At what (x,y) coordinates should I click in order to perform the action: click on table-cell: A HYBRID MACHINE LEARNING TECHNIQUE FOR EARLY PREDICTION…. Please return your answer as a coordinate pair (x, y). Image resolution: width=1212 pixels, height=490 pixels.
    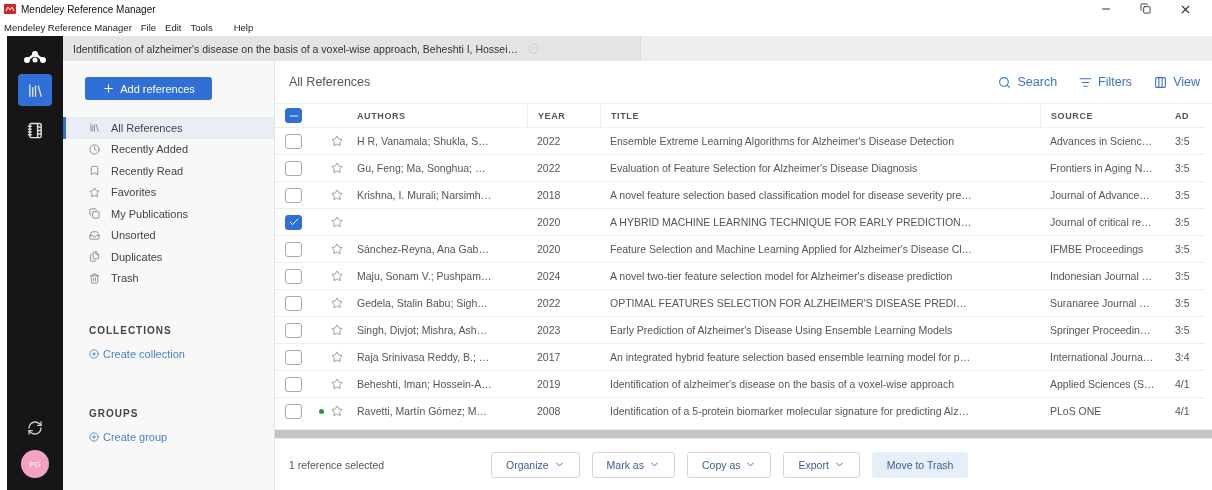
    Looking at the image, I should click on (791, 222).